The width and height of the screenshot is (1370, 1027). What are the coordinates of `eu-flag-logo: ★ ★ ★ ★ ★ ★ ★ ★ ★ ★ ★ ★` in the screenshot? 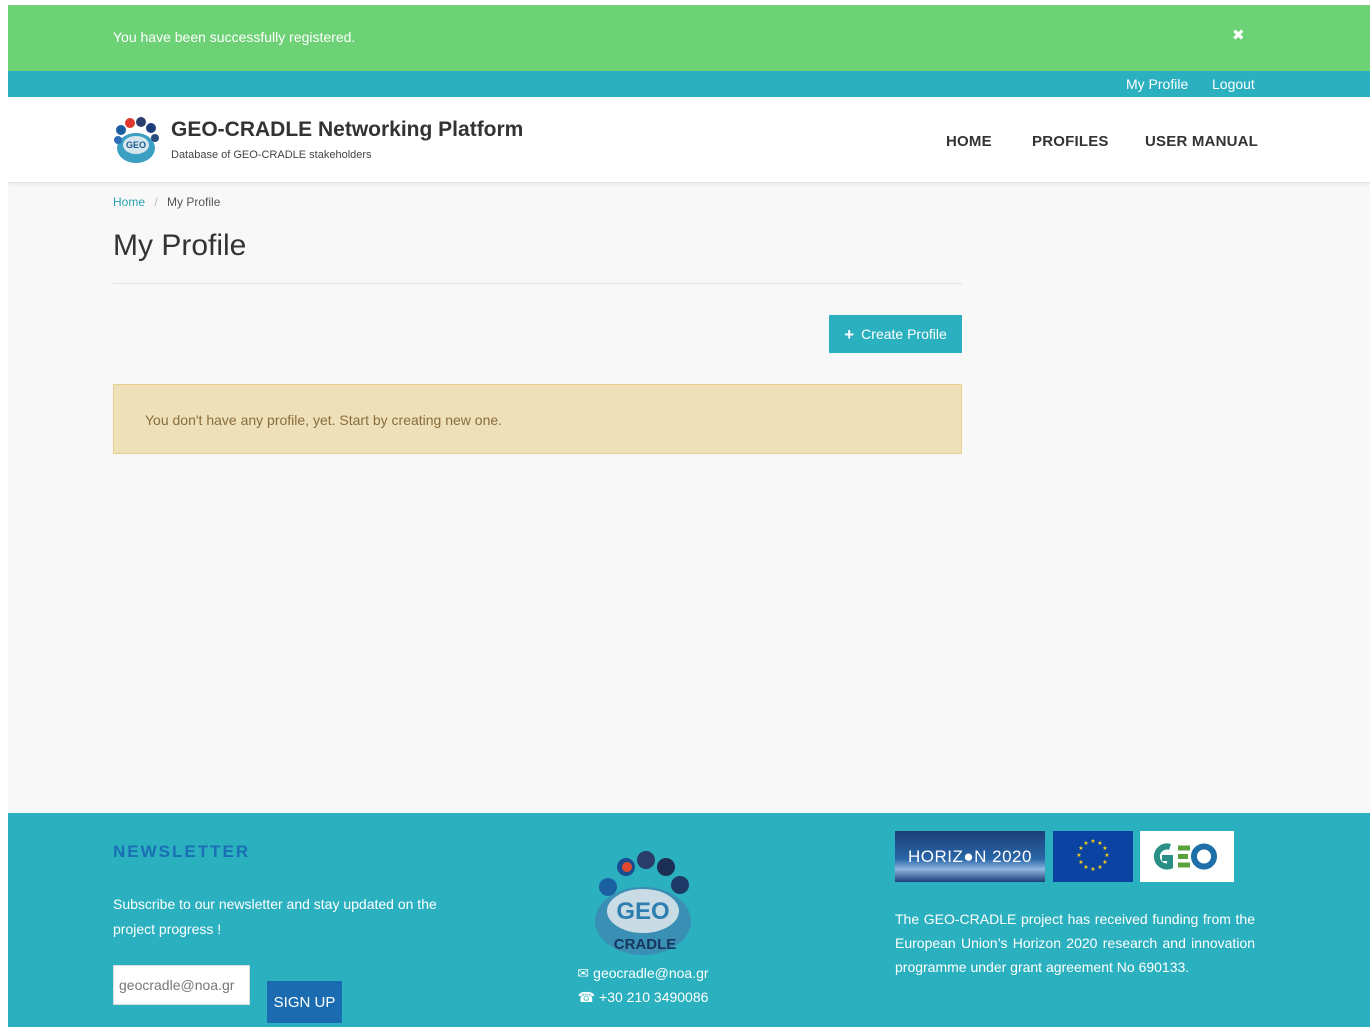 It's located at (1093, 856).